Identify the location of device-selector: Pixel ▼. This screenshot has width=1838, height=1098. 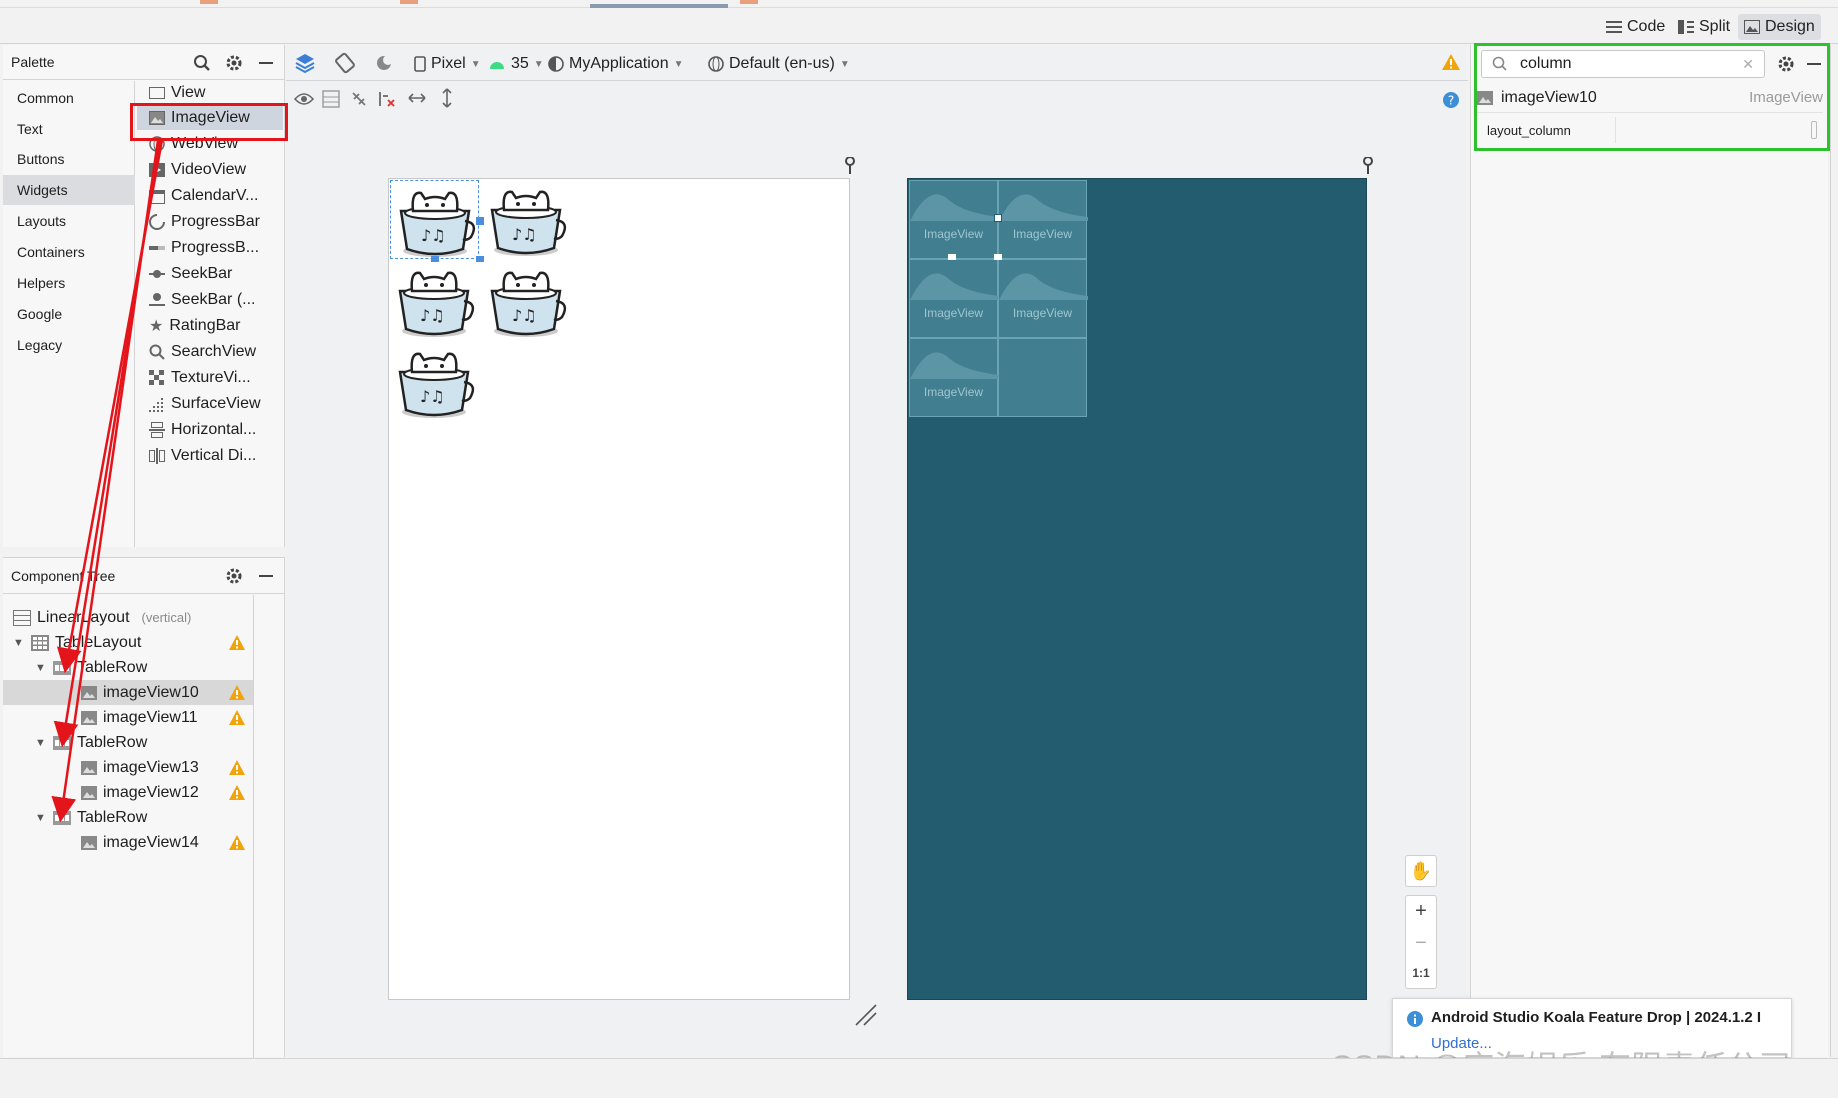
(447, 64).